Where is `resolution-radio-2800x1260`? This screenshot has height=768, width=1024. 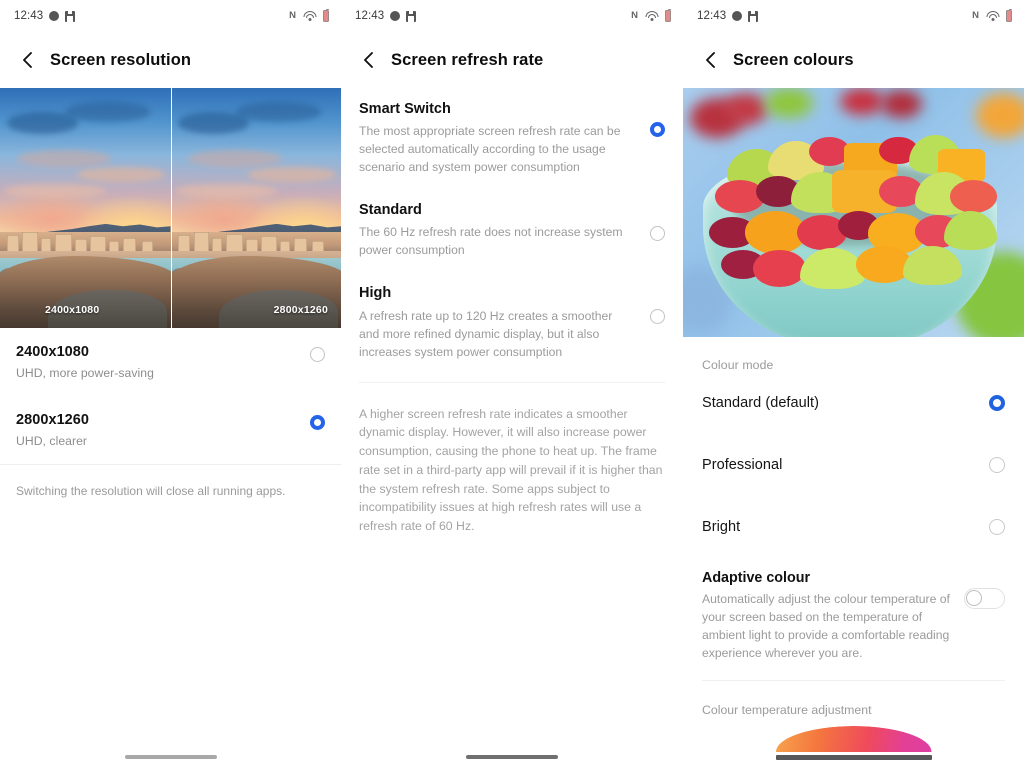 resolution-radio-2800x1260 is located at coordinates (317, 422).